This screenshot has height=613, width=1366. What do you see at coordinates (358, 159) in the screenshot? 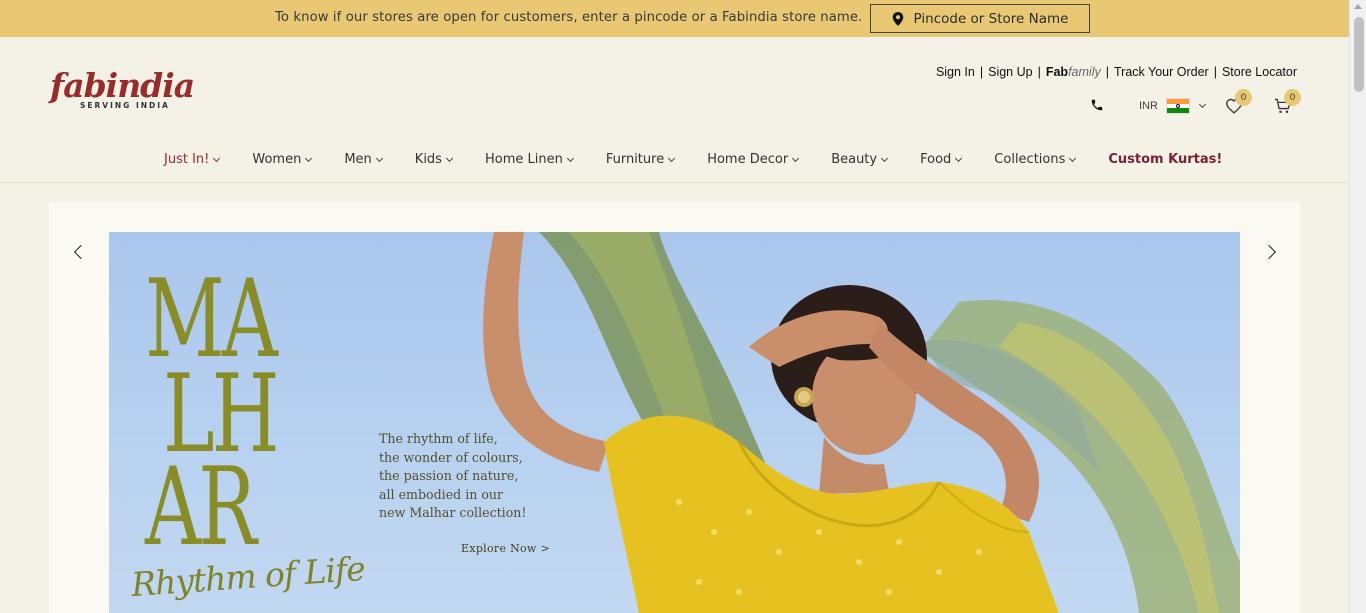
I see `nav-label: Men` at bounding box center [358, 159].